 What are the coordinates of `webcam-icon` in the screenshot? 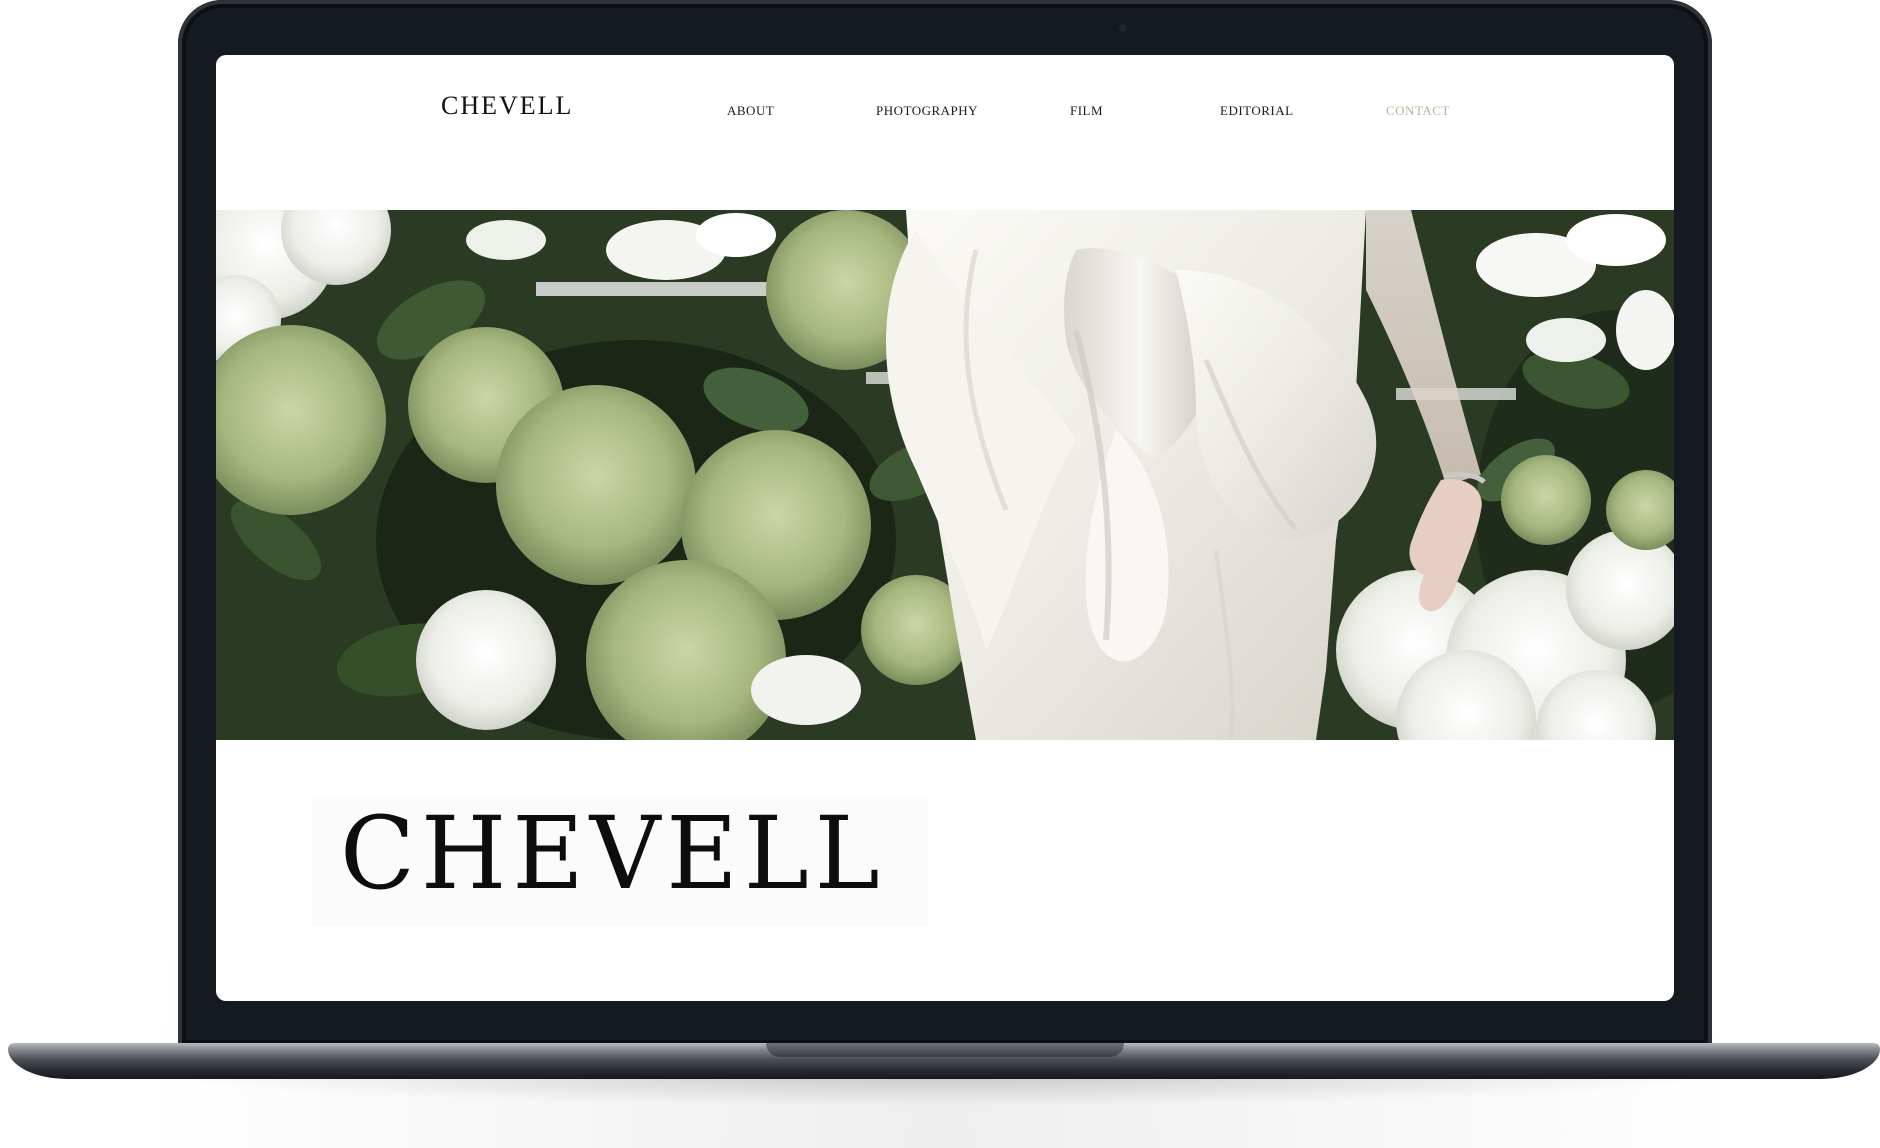 It's located at (1123, 28).